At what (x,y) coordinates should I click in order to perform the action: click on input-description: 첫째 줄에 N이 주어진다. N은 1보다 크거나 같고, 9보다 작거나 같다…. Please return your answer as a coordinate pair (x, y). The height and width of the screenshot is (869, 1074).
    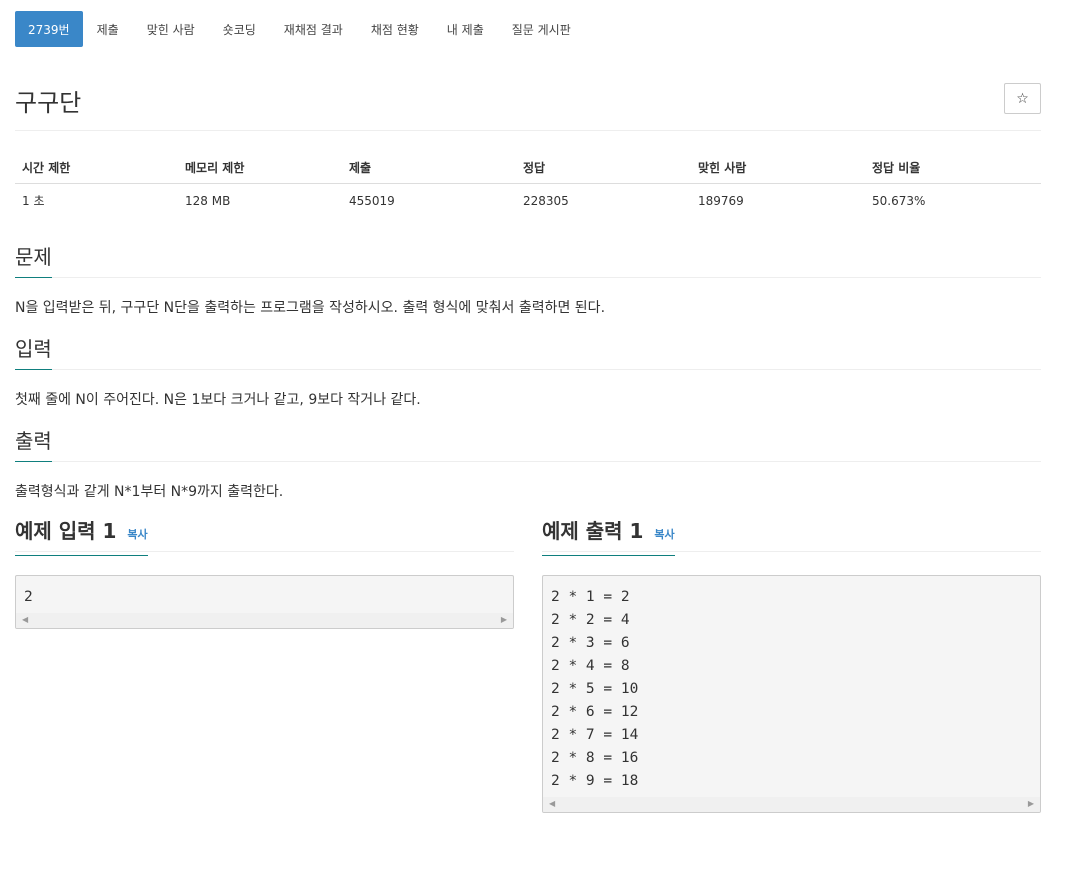
    Looking at the image, I should click on (218, 400).